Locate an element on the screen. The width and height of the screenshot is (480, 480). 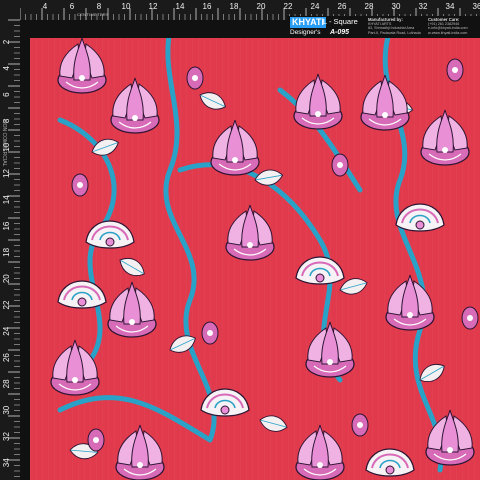
top-ruler-number: 12 is located at coordinates (153, 6).